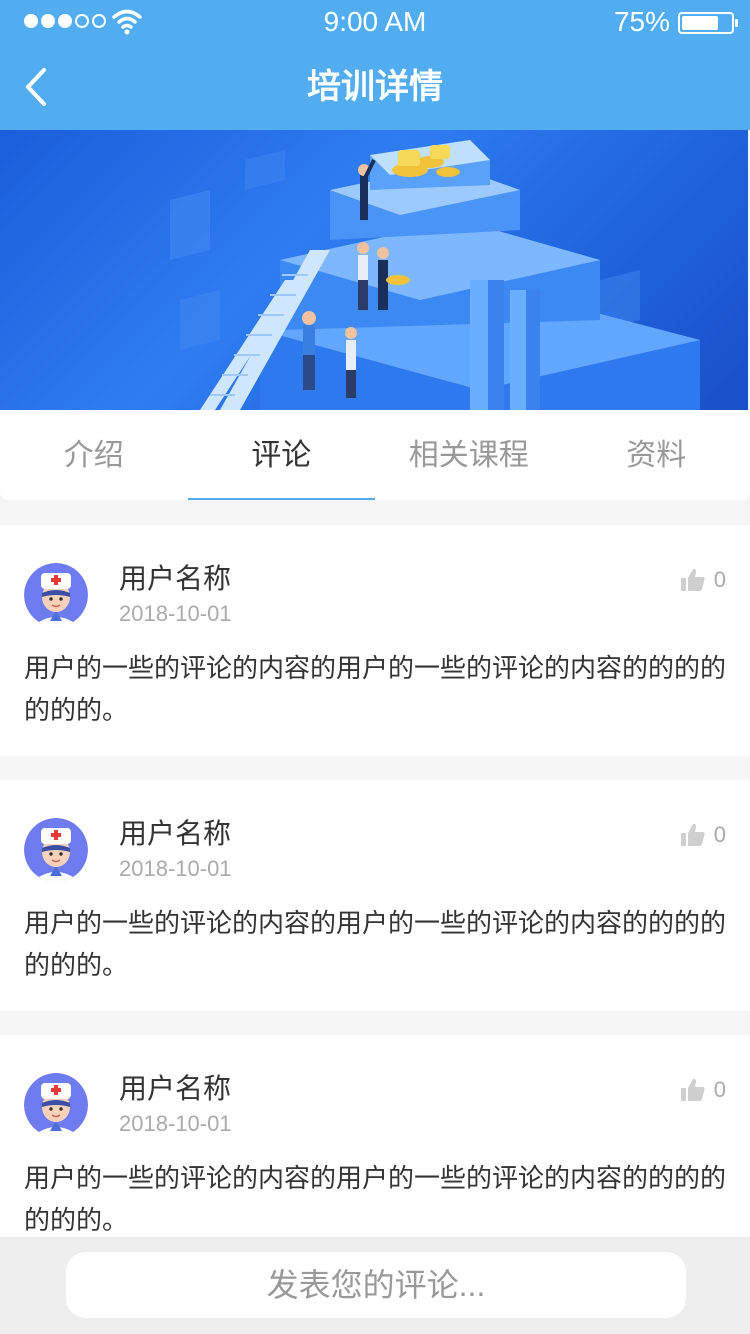 This screenshot has height=1334, width=750. I want to click on tab-bar: 介绍 评论 相关课程 资料, so click(375, 455).